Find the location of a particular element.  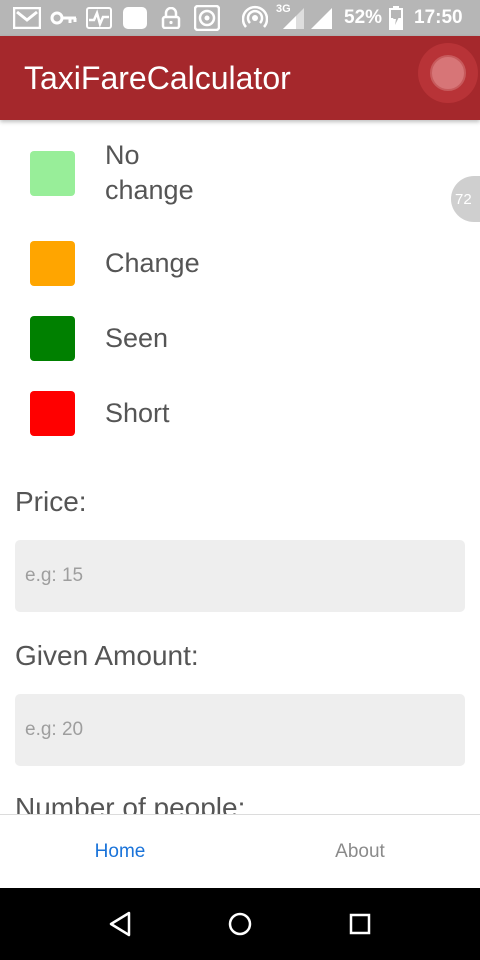

media-icon is located at coordinates (207, 18).